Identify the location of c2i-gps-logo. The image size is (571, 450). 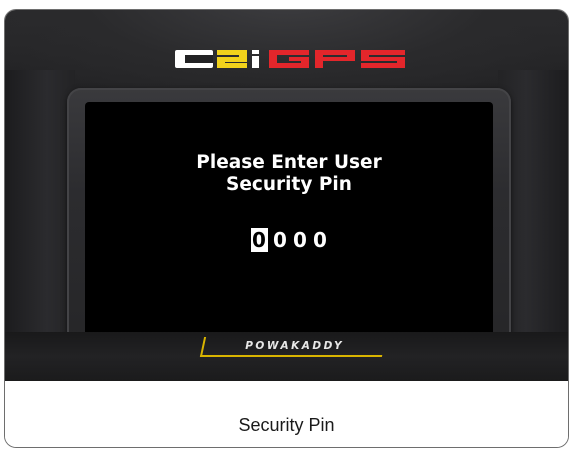
(293, 59).